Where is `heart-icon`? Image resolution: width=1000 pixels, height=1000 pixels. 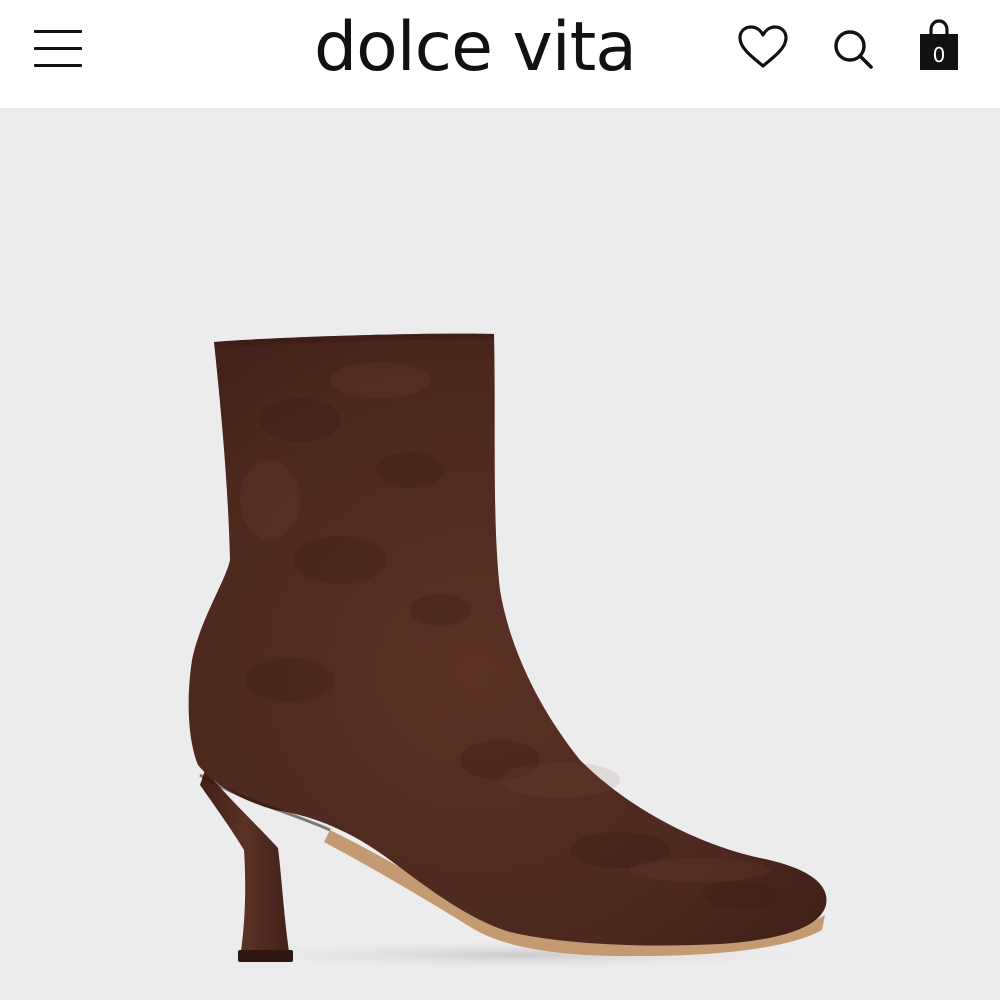
heart-icon is located at coordinates (763, 46).